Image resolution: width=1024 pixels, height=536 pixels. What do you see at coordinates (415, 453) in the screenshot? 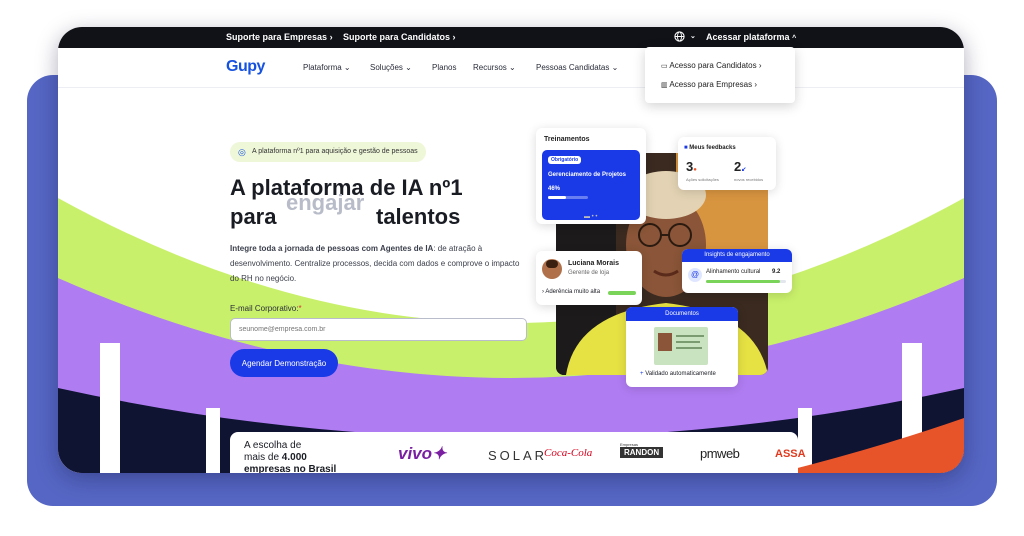
I see `vivo-text: vivo` at bounding box center [415, 453].